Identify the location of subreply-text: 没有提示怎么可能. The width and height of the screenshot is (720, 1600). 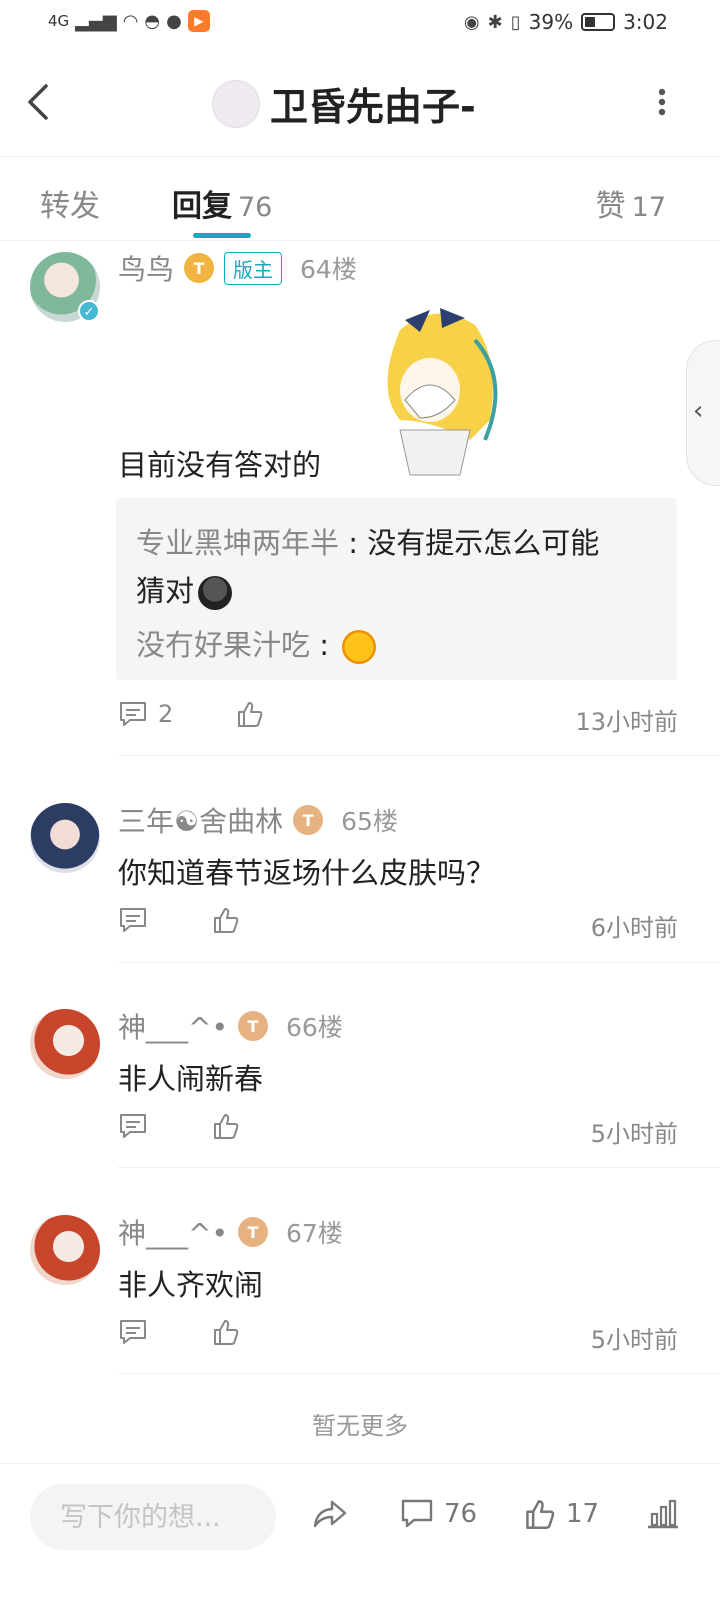
(483, 543).